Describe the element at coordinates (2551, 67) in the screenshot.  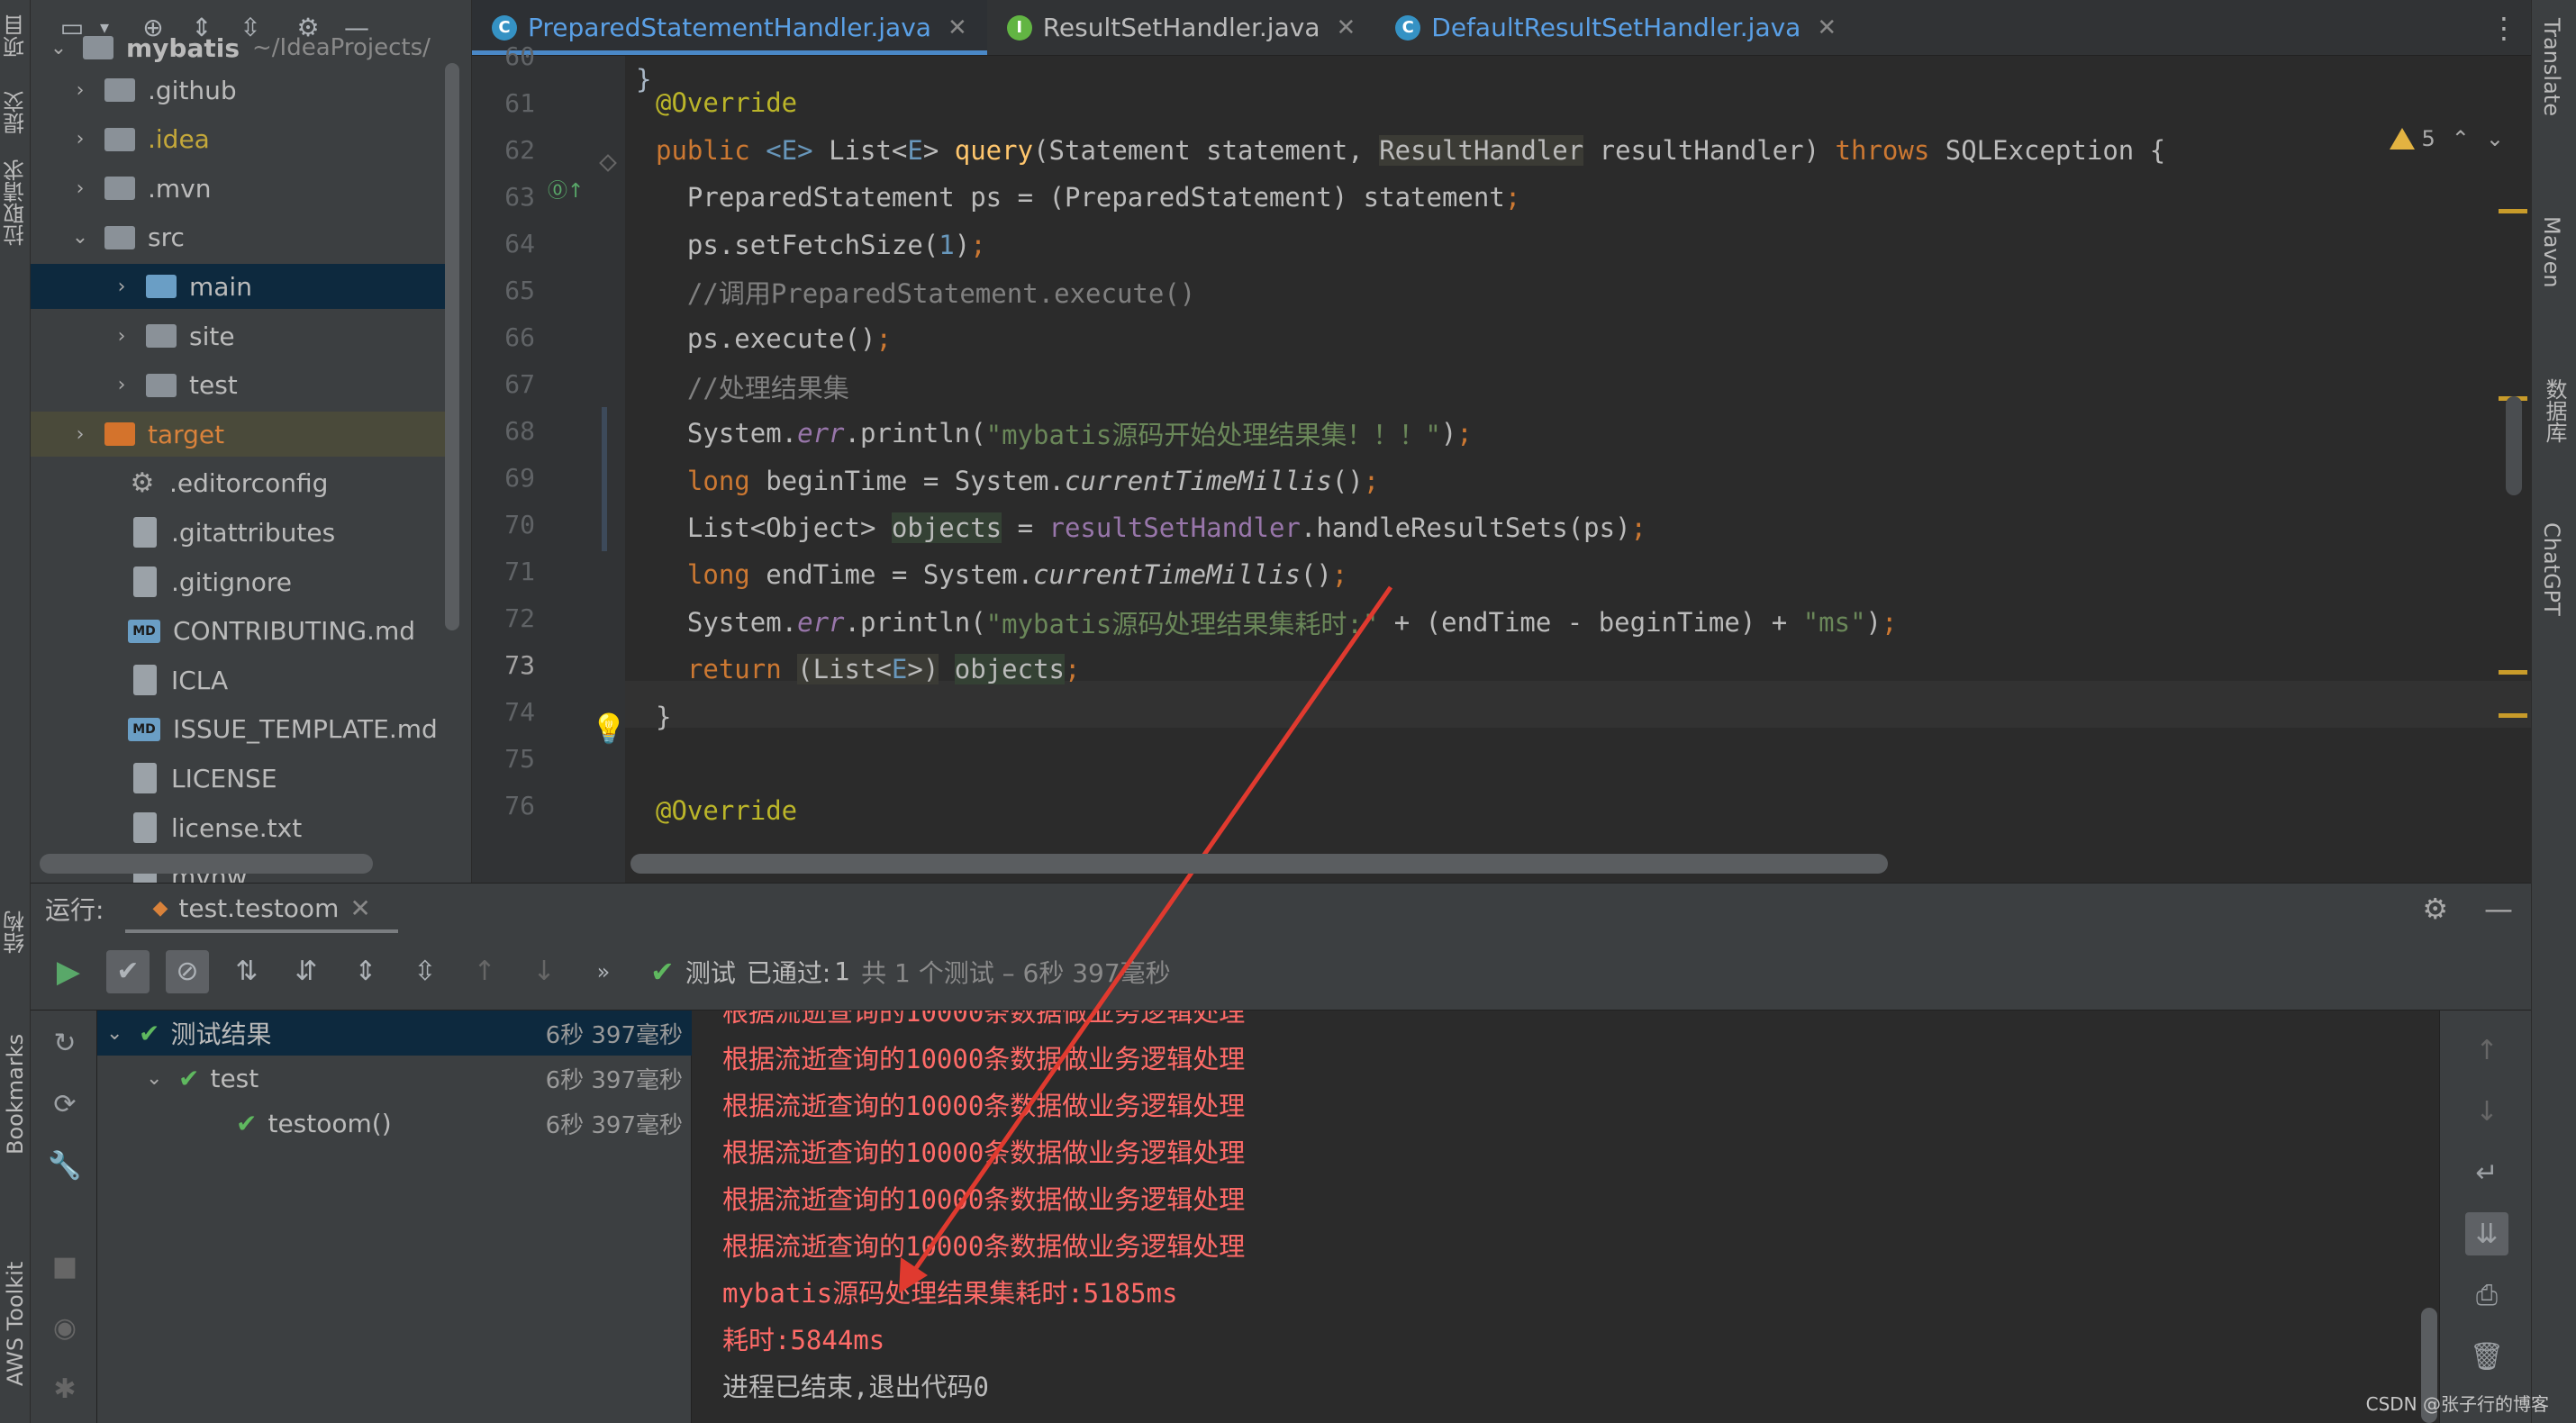
I see `tool-translate: Translate` at that location.